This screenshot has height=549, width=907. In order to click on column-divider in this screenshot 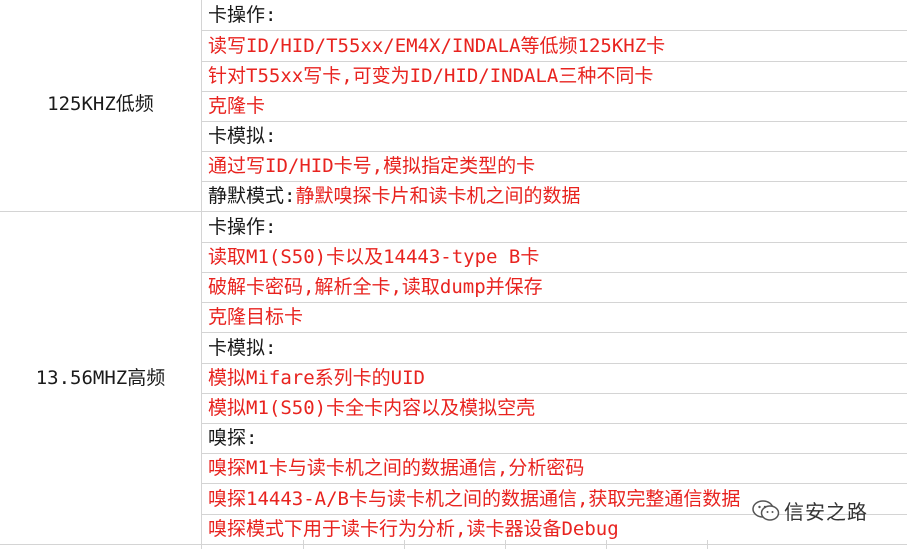, I will do `click(201, 274)`.